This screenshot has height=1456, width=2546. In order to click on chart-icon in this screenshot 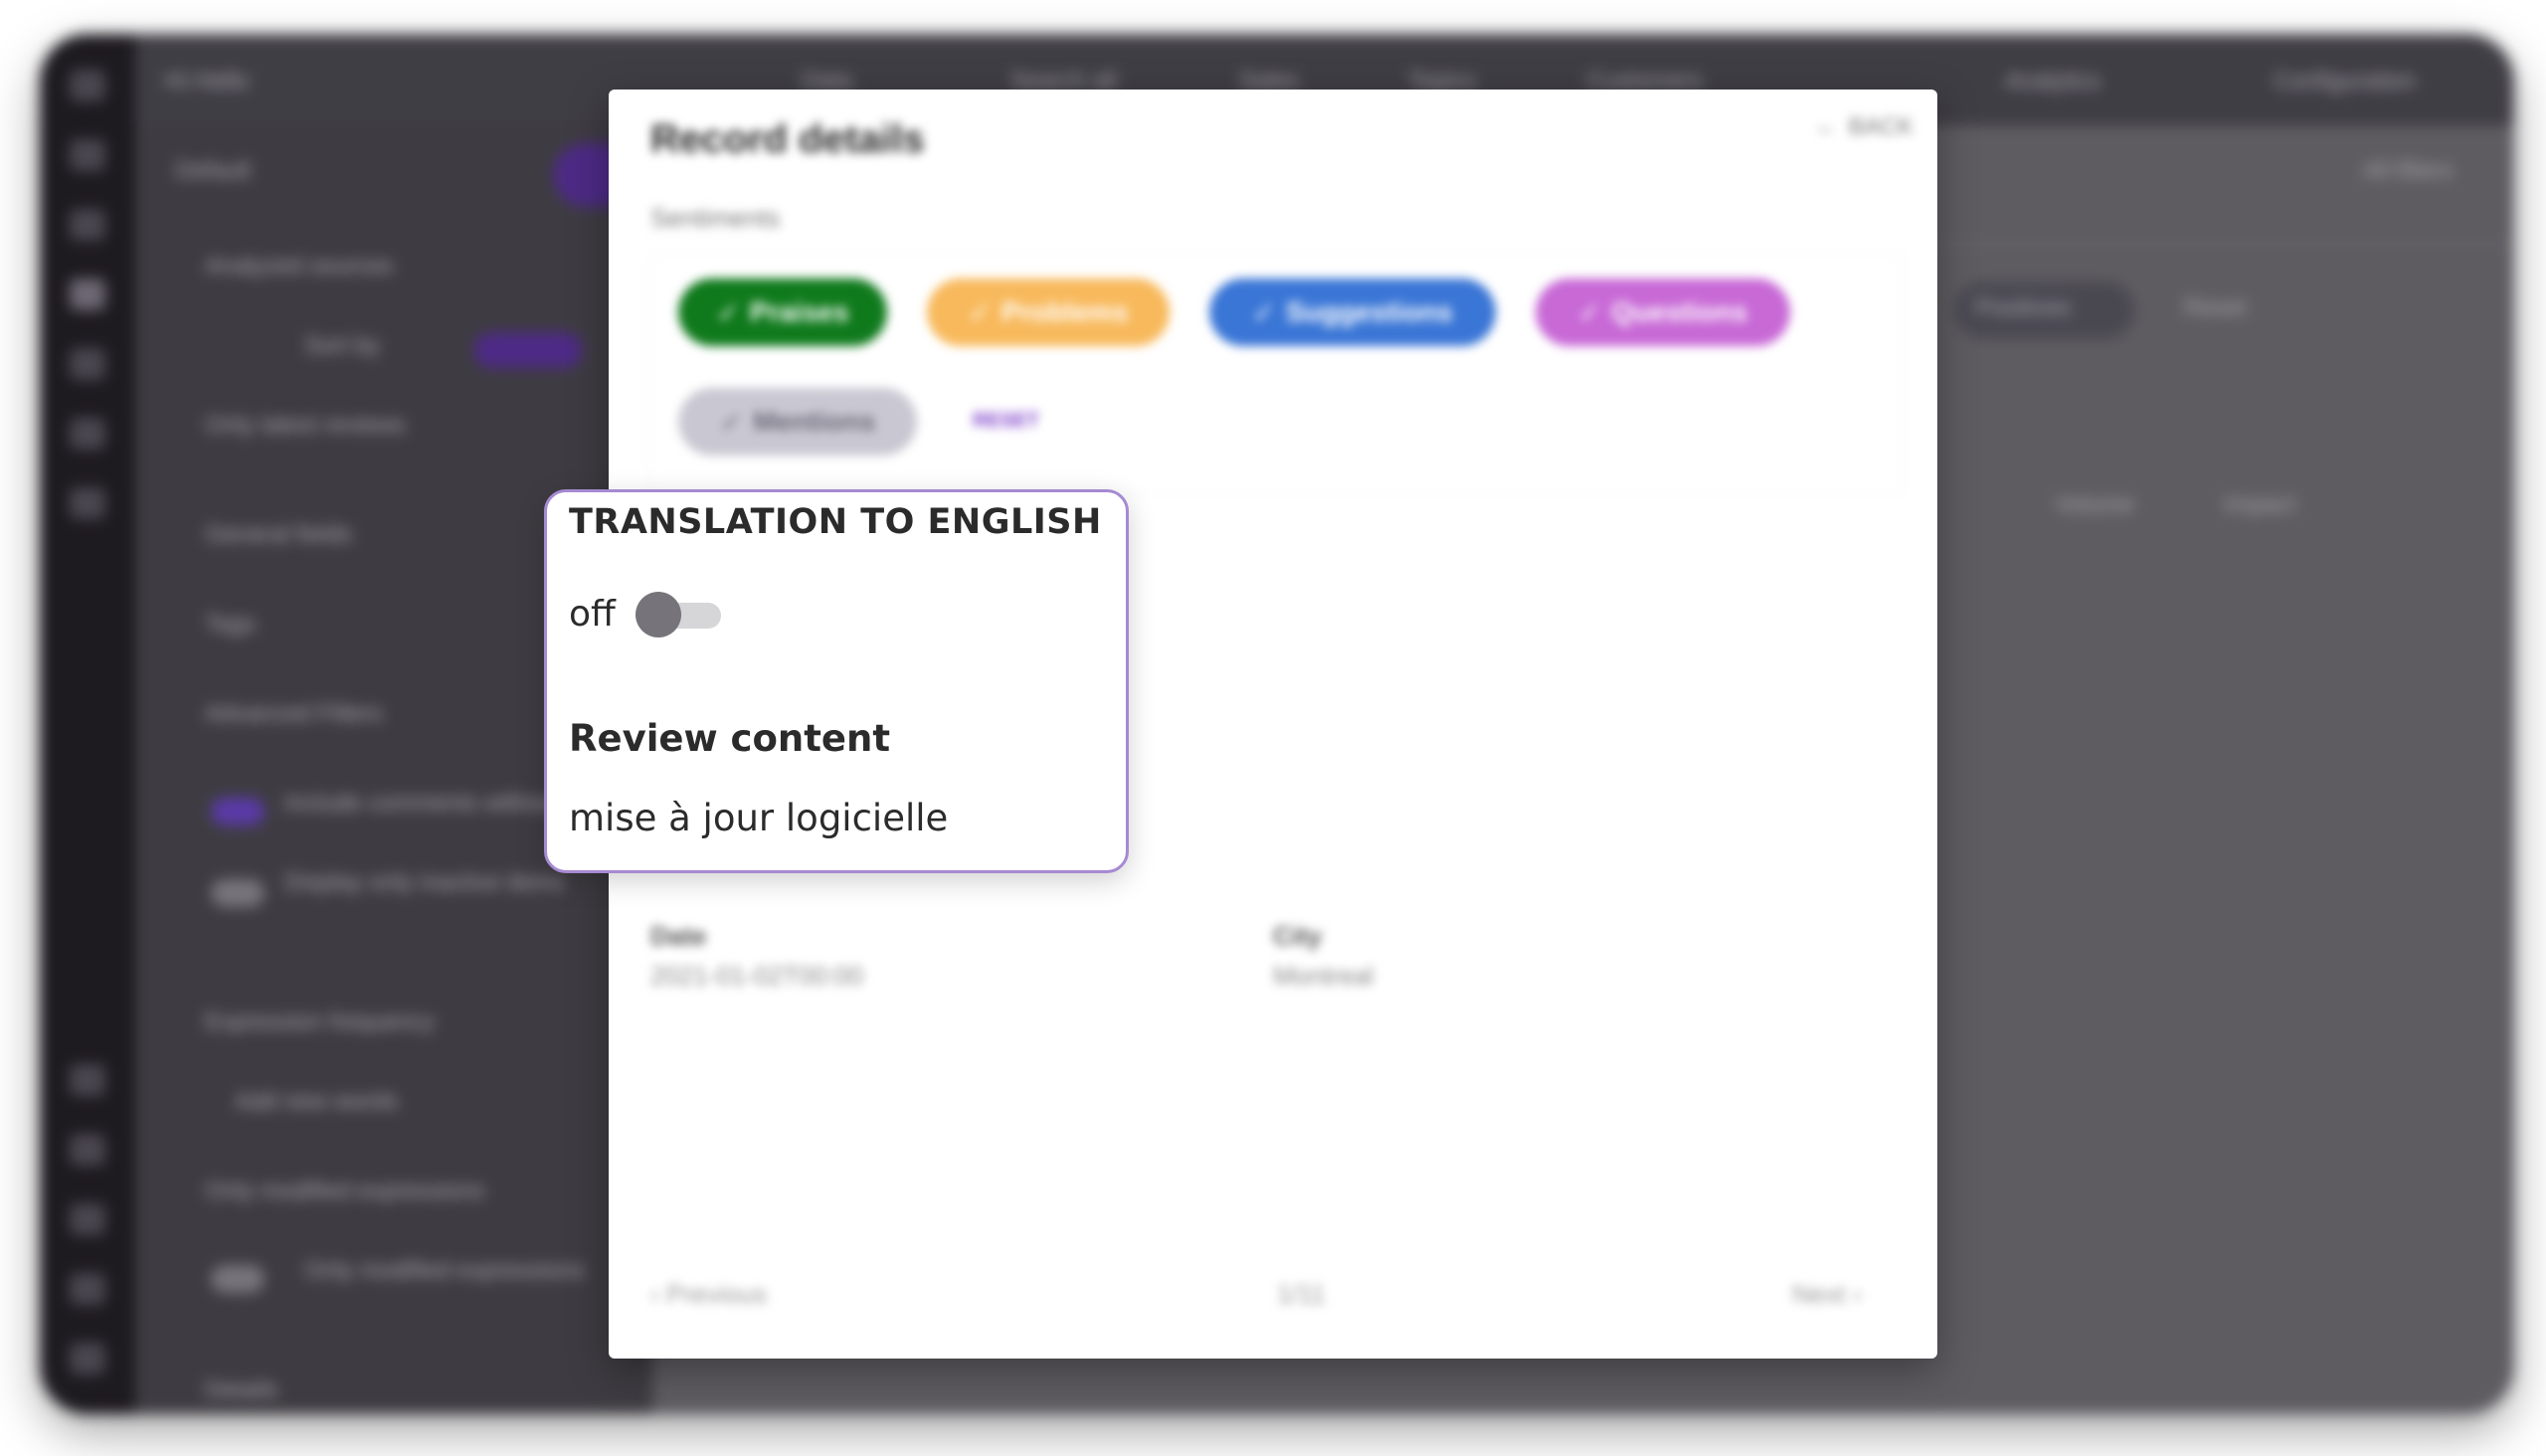, I will do `click(87, 294)`.